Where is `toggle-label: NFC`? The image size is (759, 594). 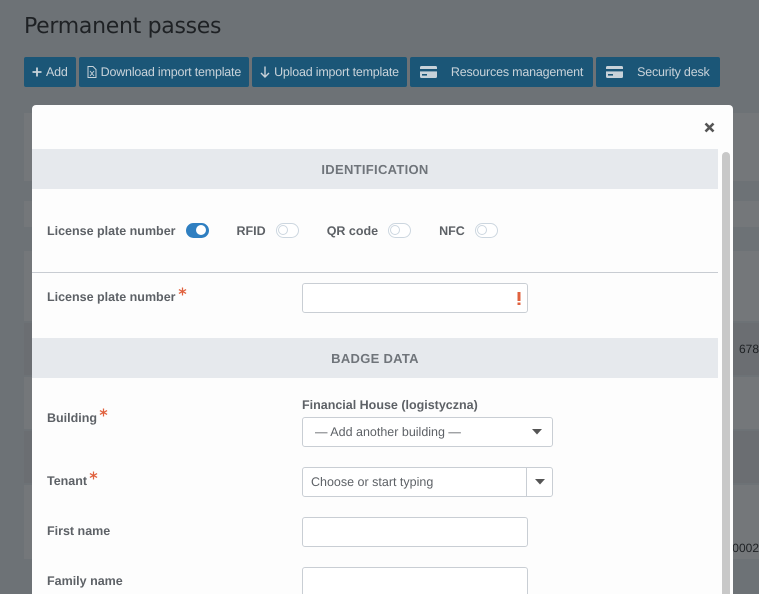 toggle-label: NFC is located at coordinates (452, 231).